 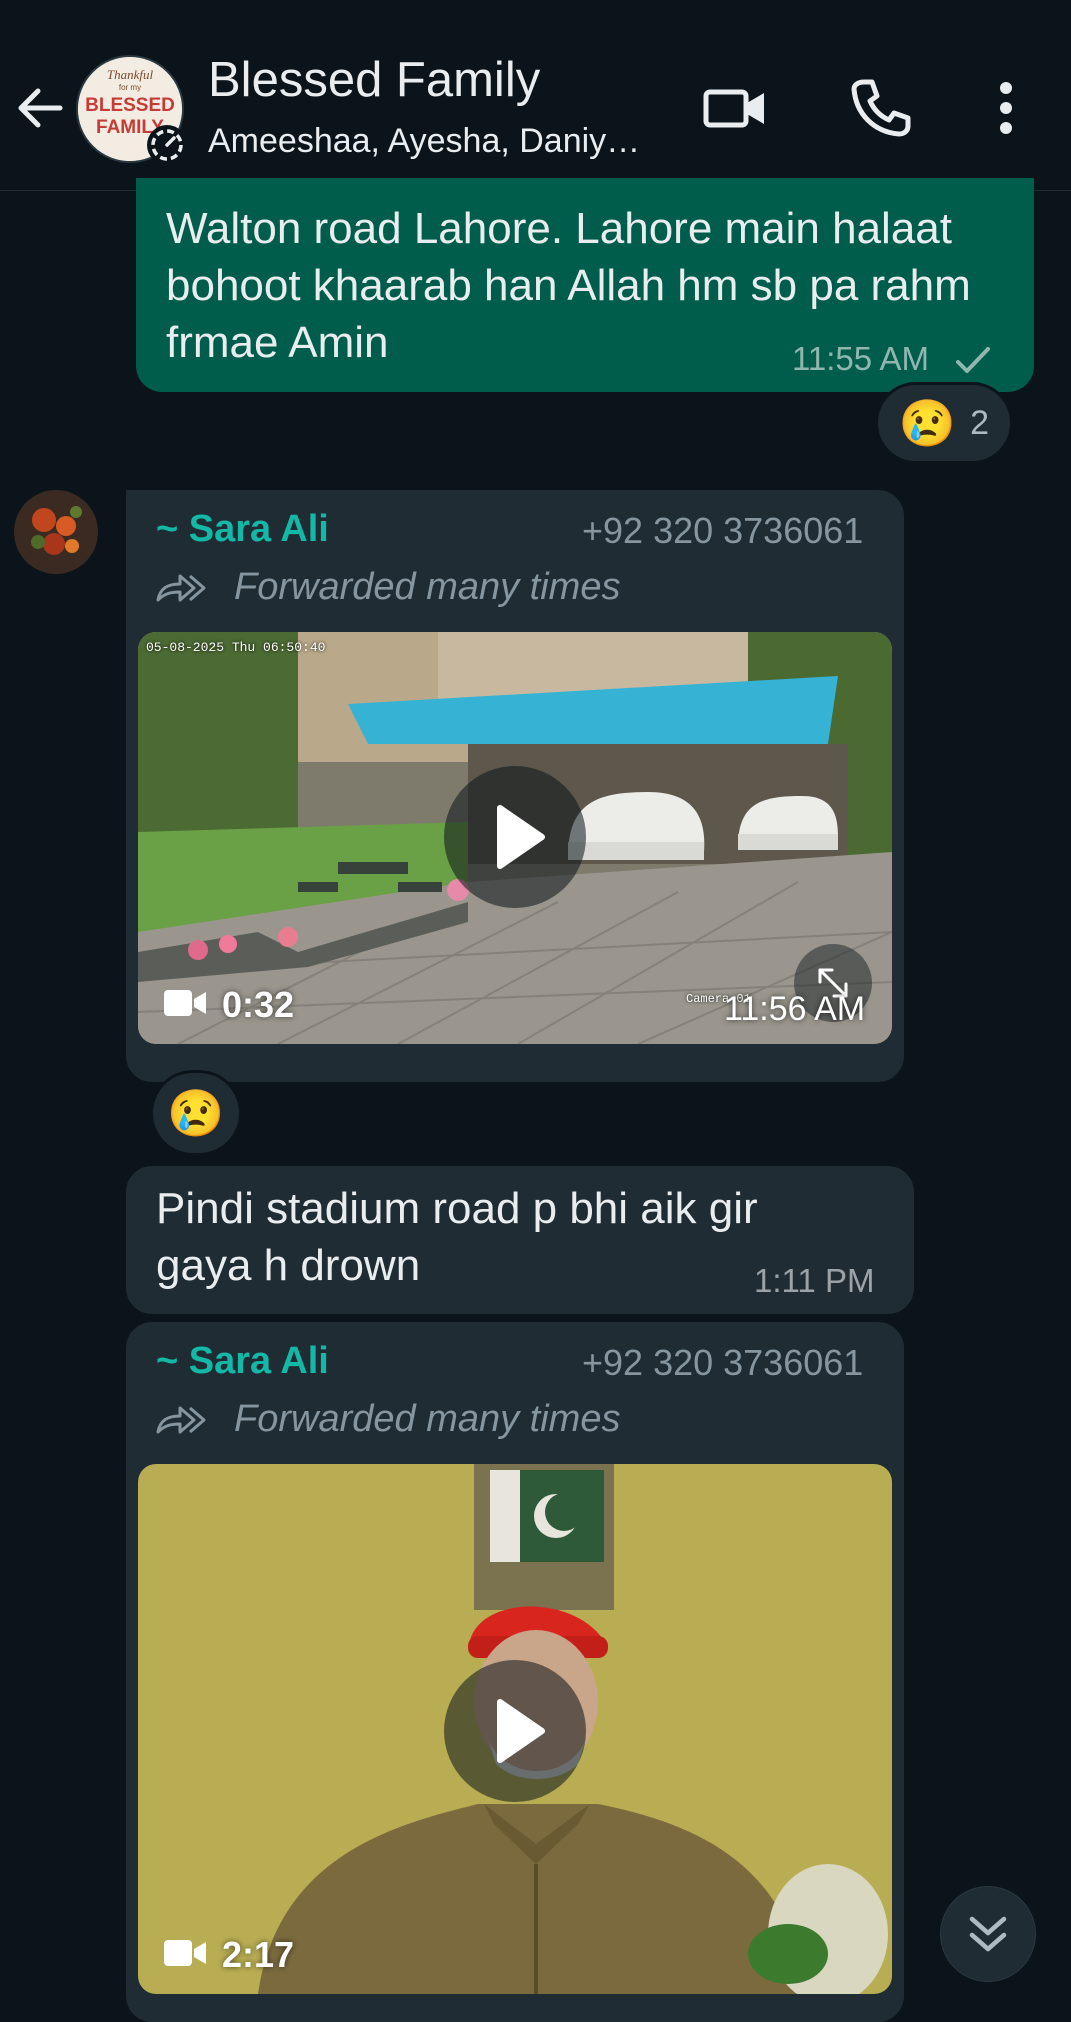 What do you see at coordinates (56, 532) in the screenshot?
I see `sender-avatar` at bounding box center [56, 532].